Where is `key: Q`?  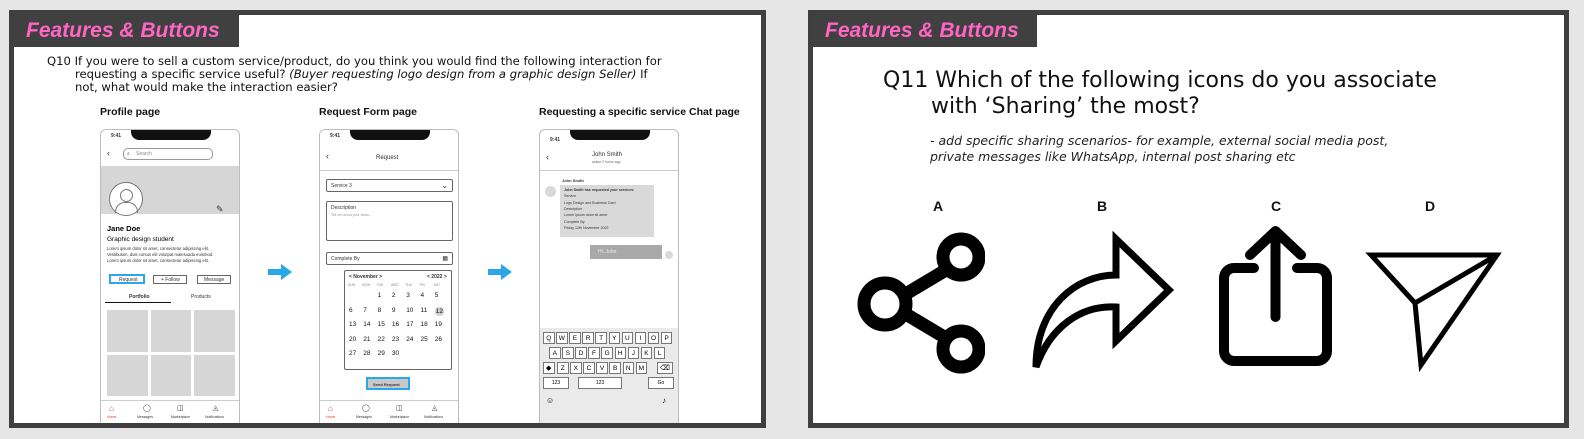
key: Q is located at coordinates (549, 338).